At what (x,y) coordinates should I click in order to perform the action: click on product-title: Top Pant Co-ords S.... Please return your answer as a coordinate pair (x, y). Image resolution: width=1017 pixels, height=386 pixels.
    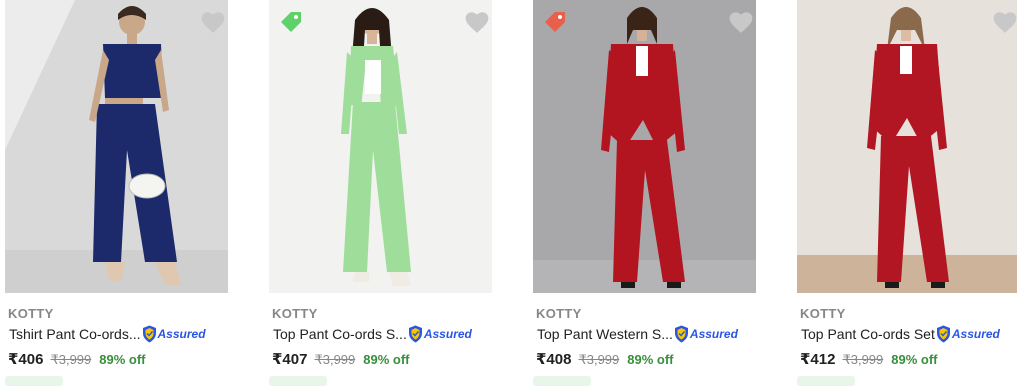
    Looking at the image, I should click on (340, 334).